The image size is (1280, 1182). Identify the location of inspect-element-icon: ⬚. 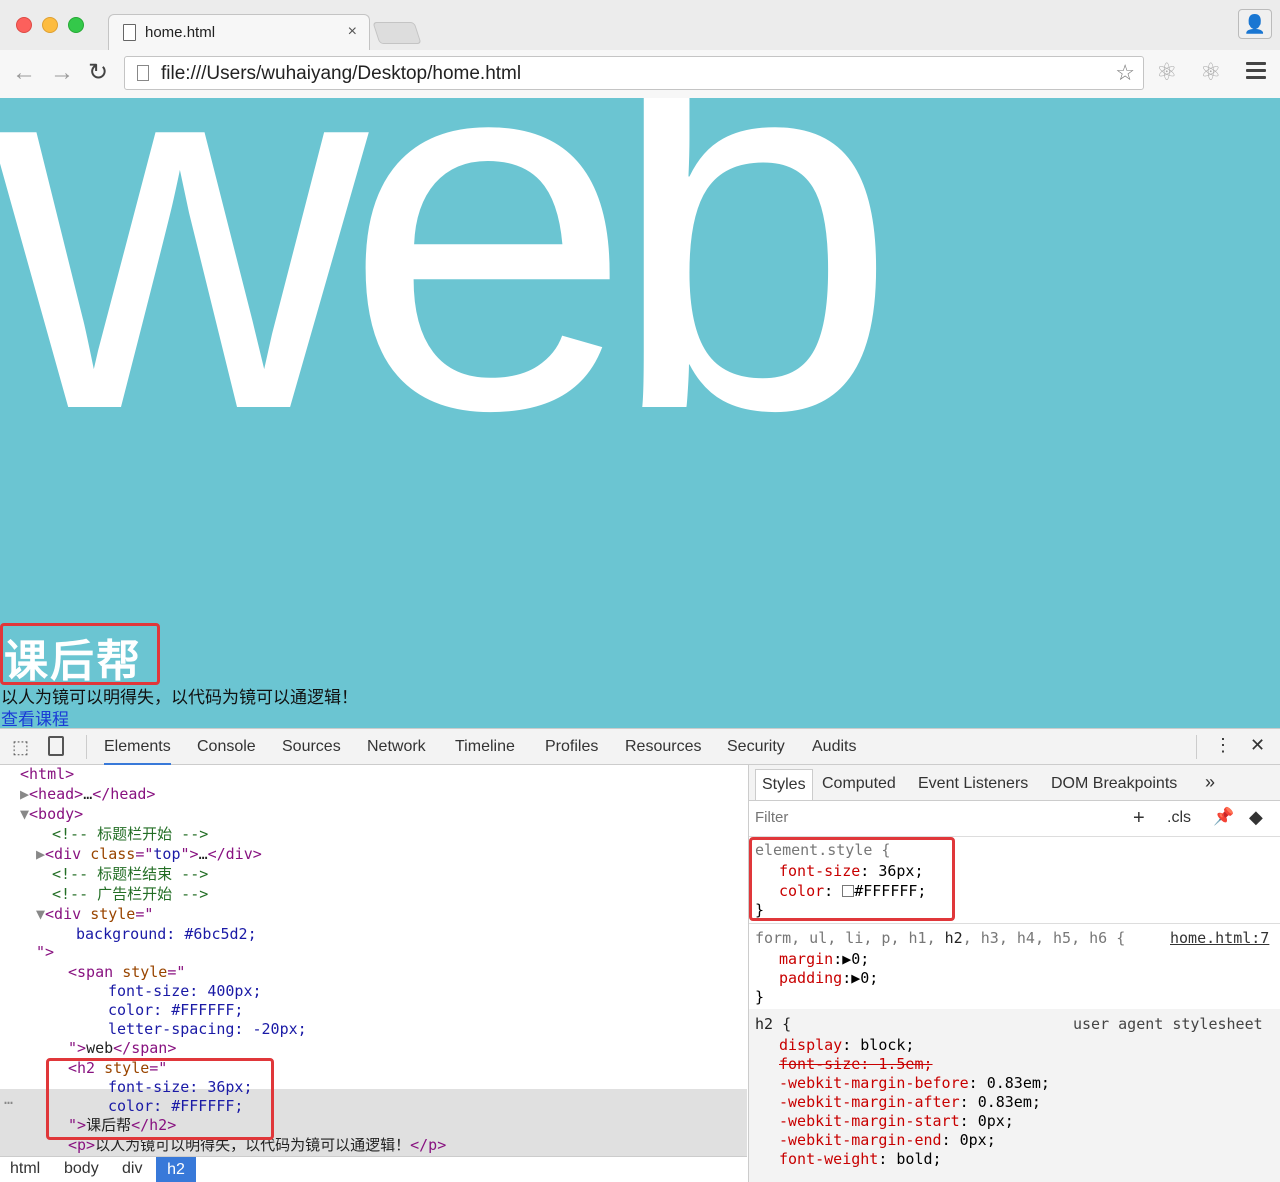
(20, 747).